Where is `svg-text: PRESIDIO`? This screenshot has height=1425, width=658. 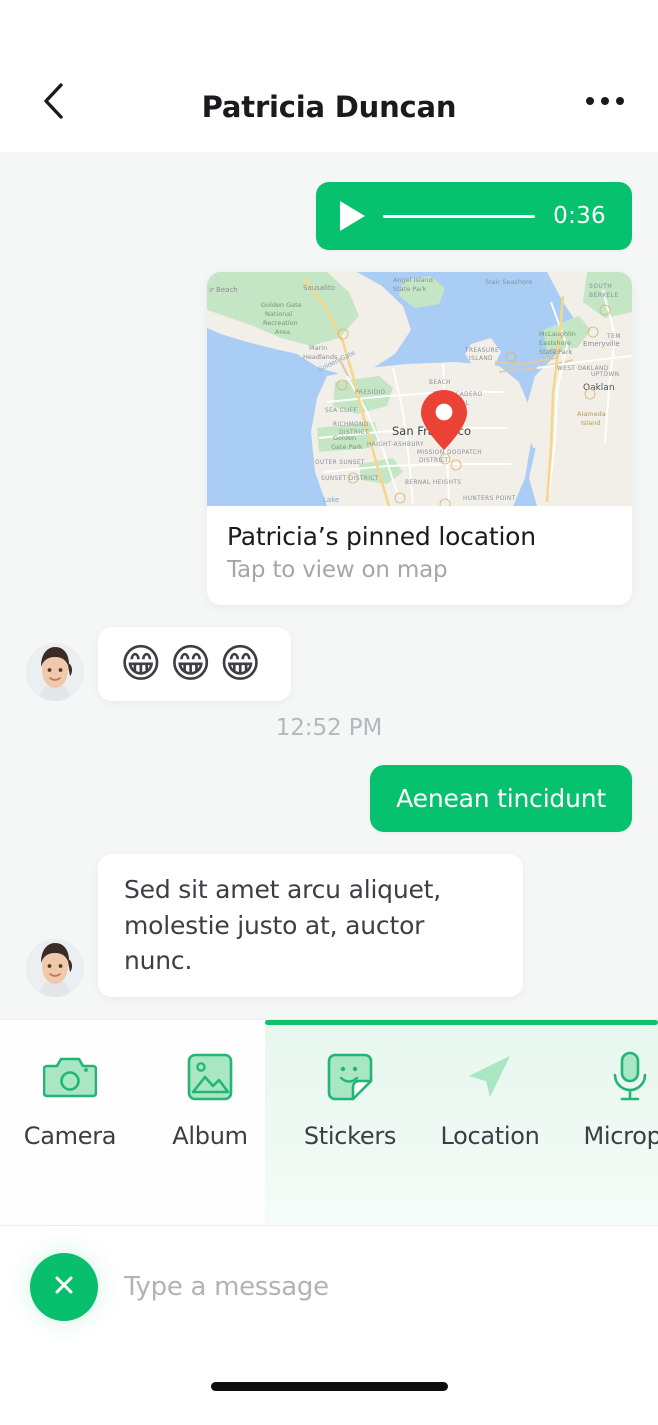
svg-text: PRESIDIO is located at coordinates (370, 393).